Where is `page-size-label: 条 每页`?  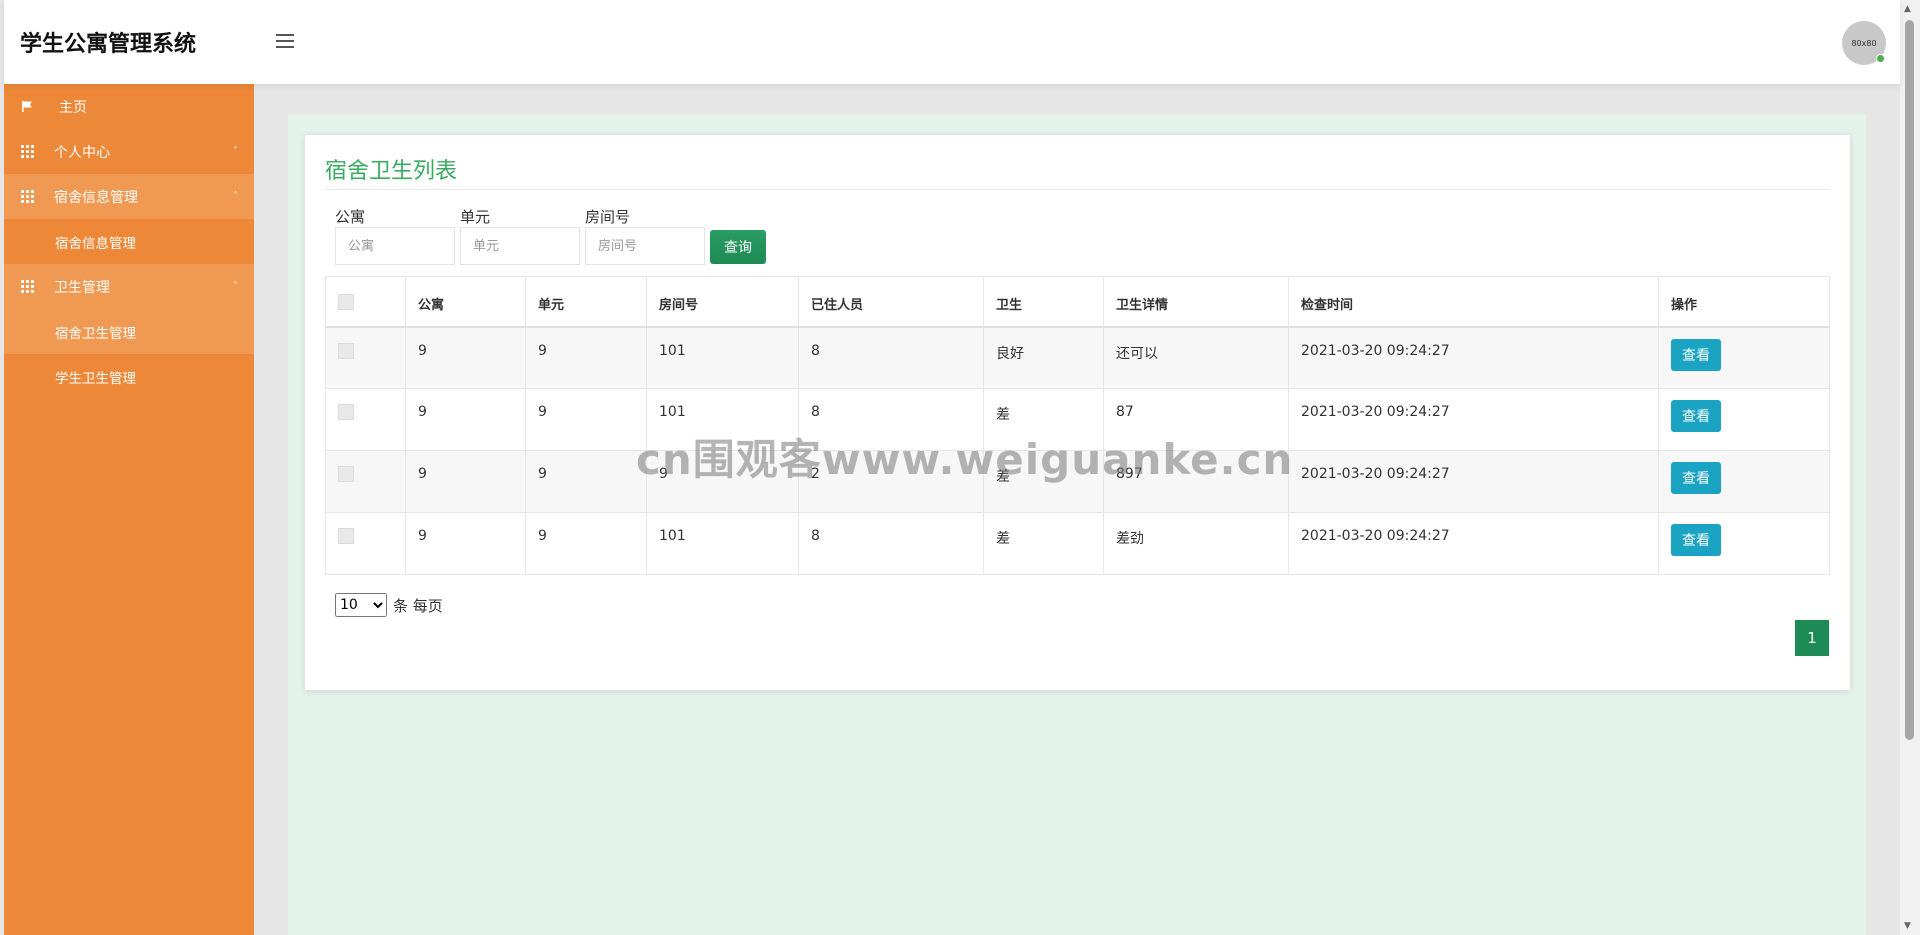
page-size-label: 条 每页 is located at coordinates (418, 605).